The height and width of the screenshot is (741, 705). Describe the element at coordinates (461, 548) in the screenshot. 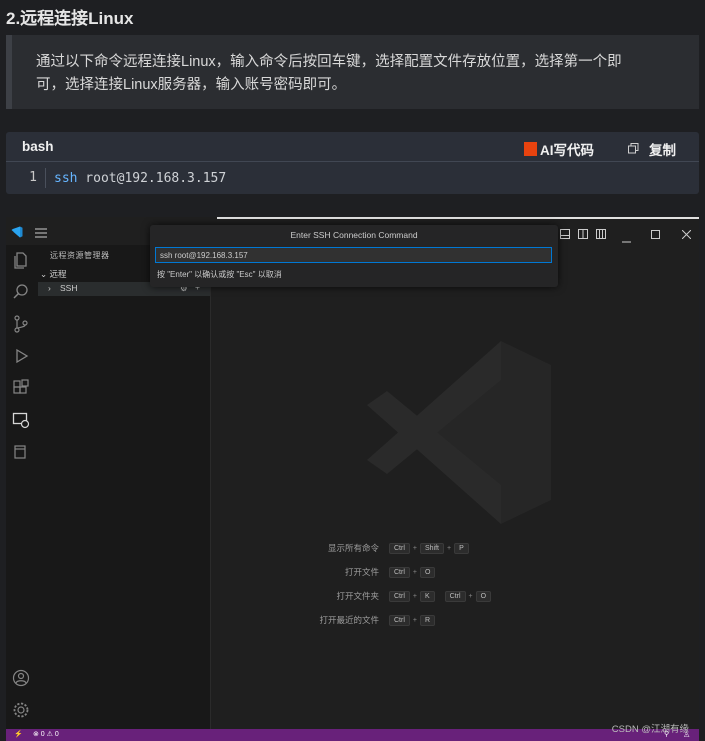

I see `key: P` at that location.